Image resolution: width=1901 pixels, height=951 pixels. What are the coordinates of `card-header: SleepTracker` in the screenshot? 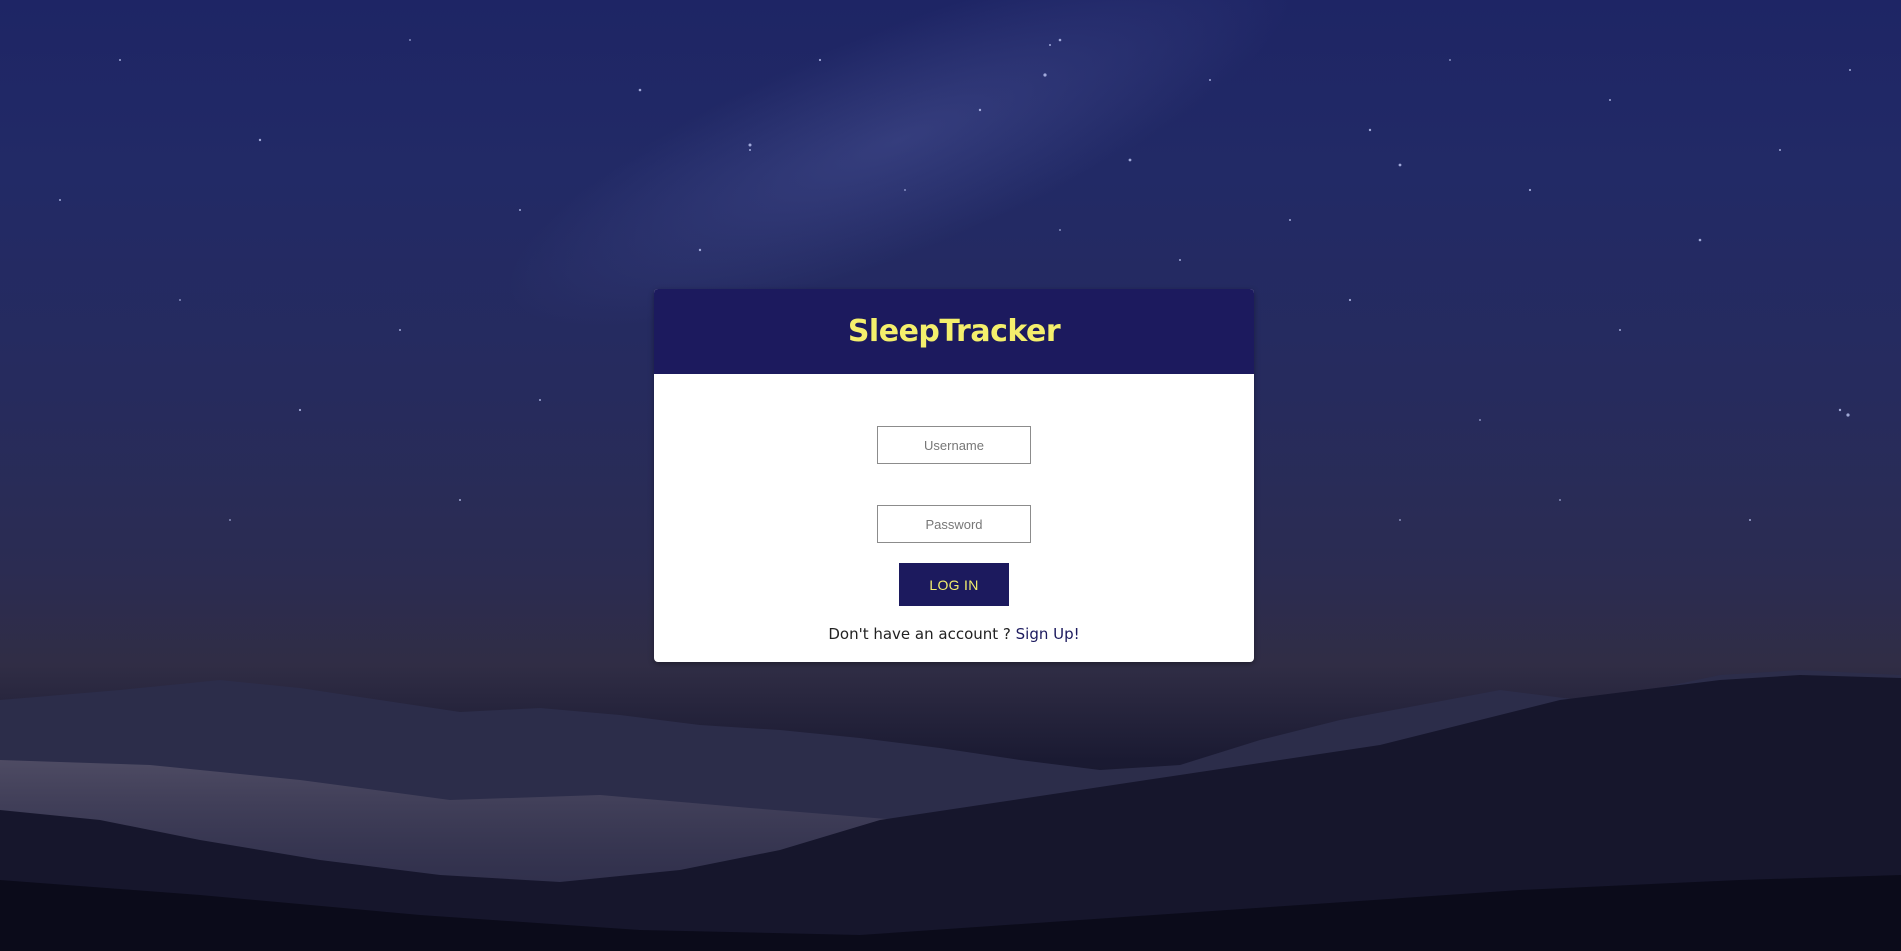 It's located at (954, 331).